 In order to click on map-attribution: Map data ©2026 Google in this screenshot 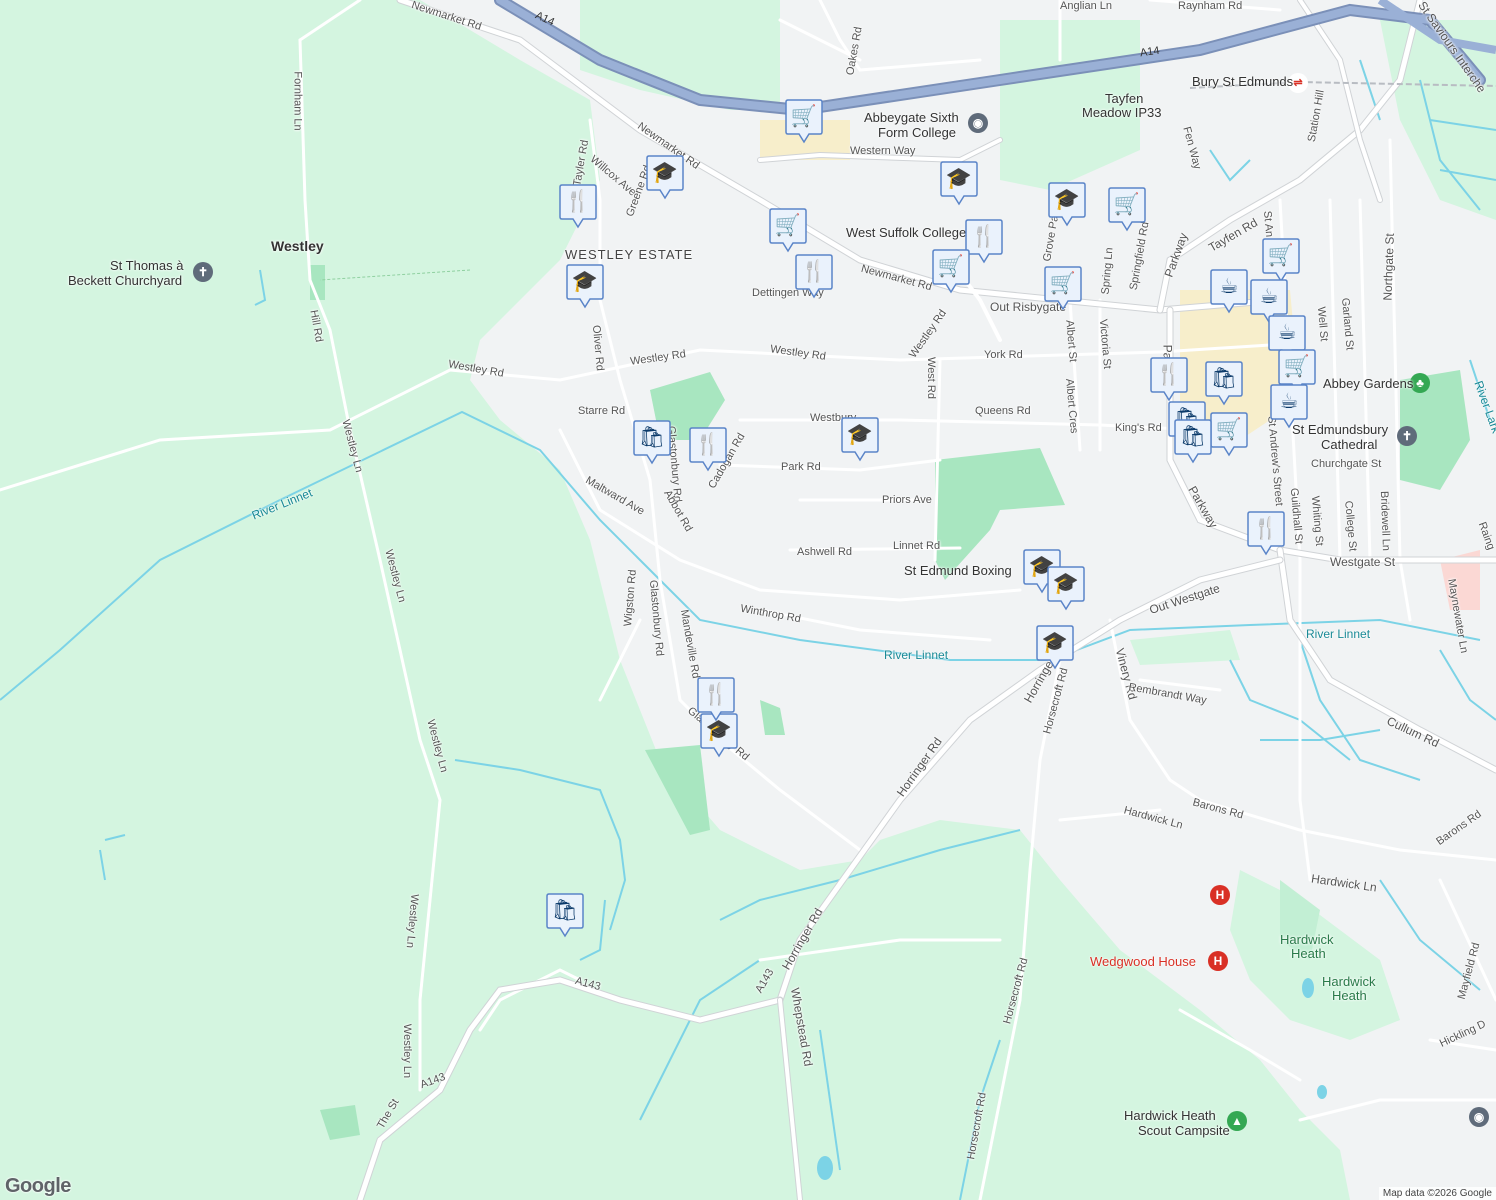, I will do `click(1437, 1193)`.